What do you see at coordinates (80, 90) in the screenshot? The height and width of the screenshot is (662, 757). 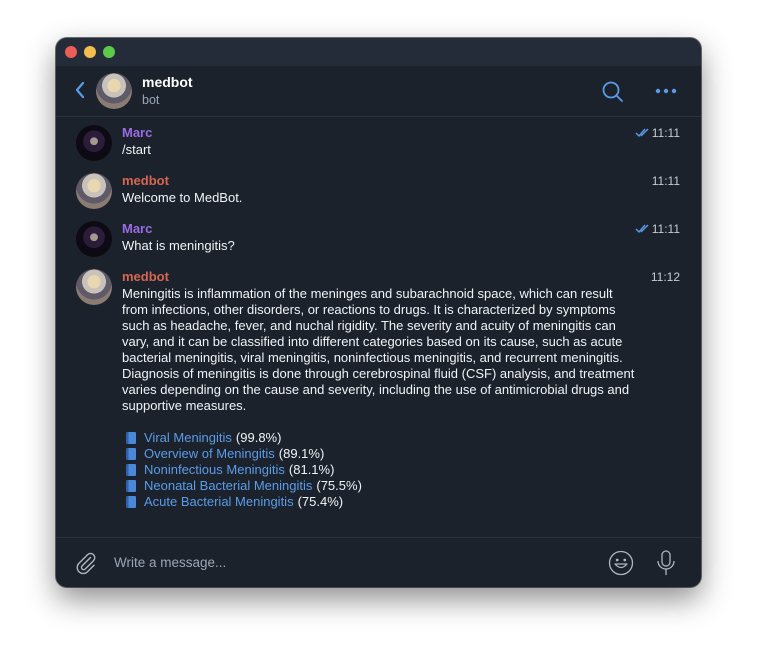 I see `chevron-left-icon` at bounding box center [80, 90].